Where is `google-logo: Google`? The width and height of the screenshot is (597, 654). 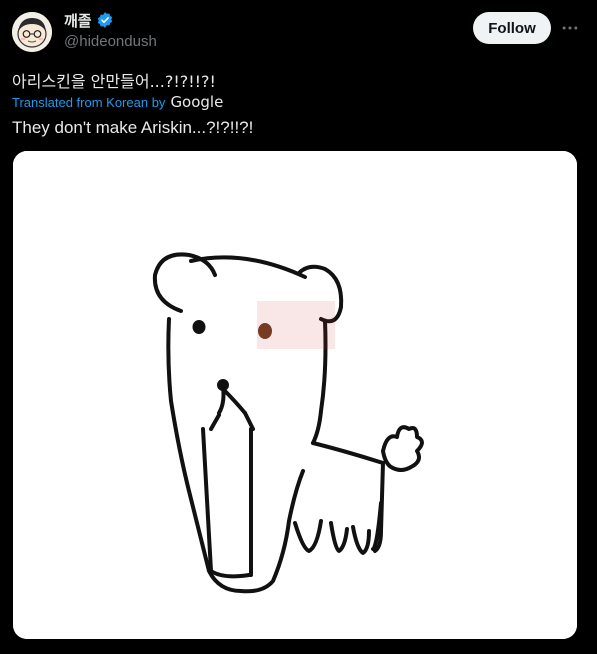
google-logo: Google is located at coordinates (197, 102).